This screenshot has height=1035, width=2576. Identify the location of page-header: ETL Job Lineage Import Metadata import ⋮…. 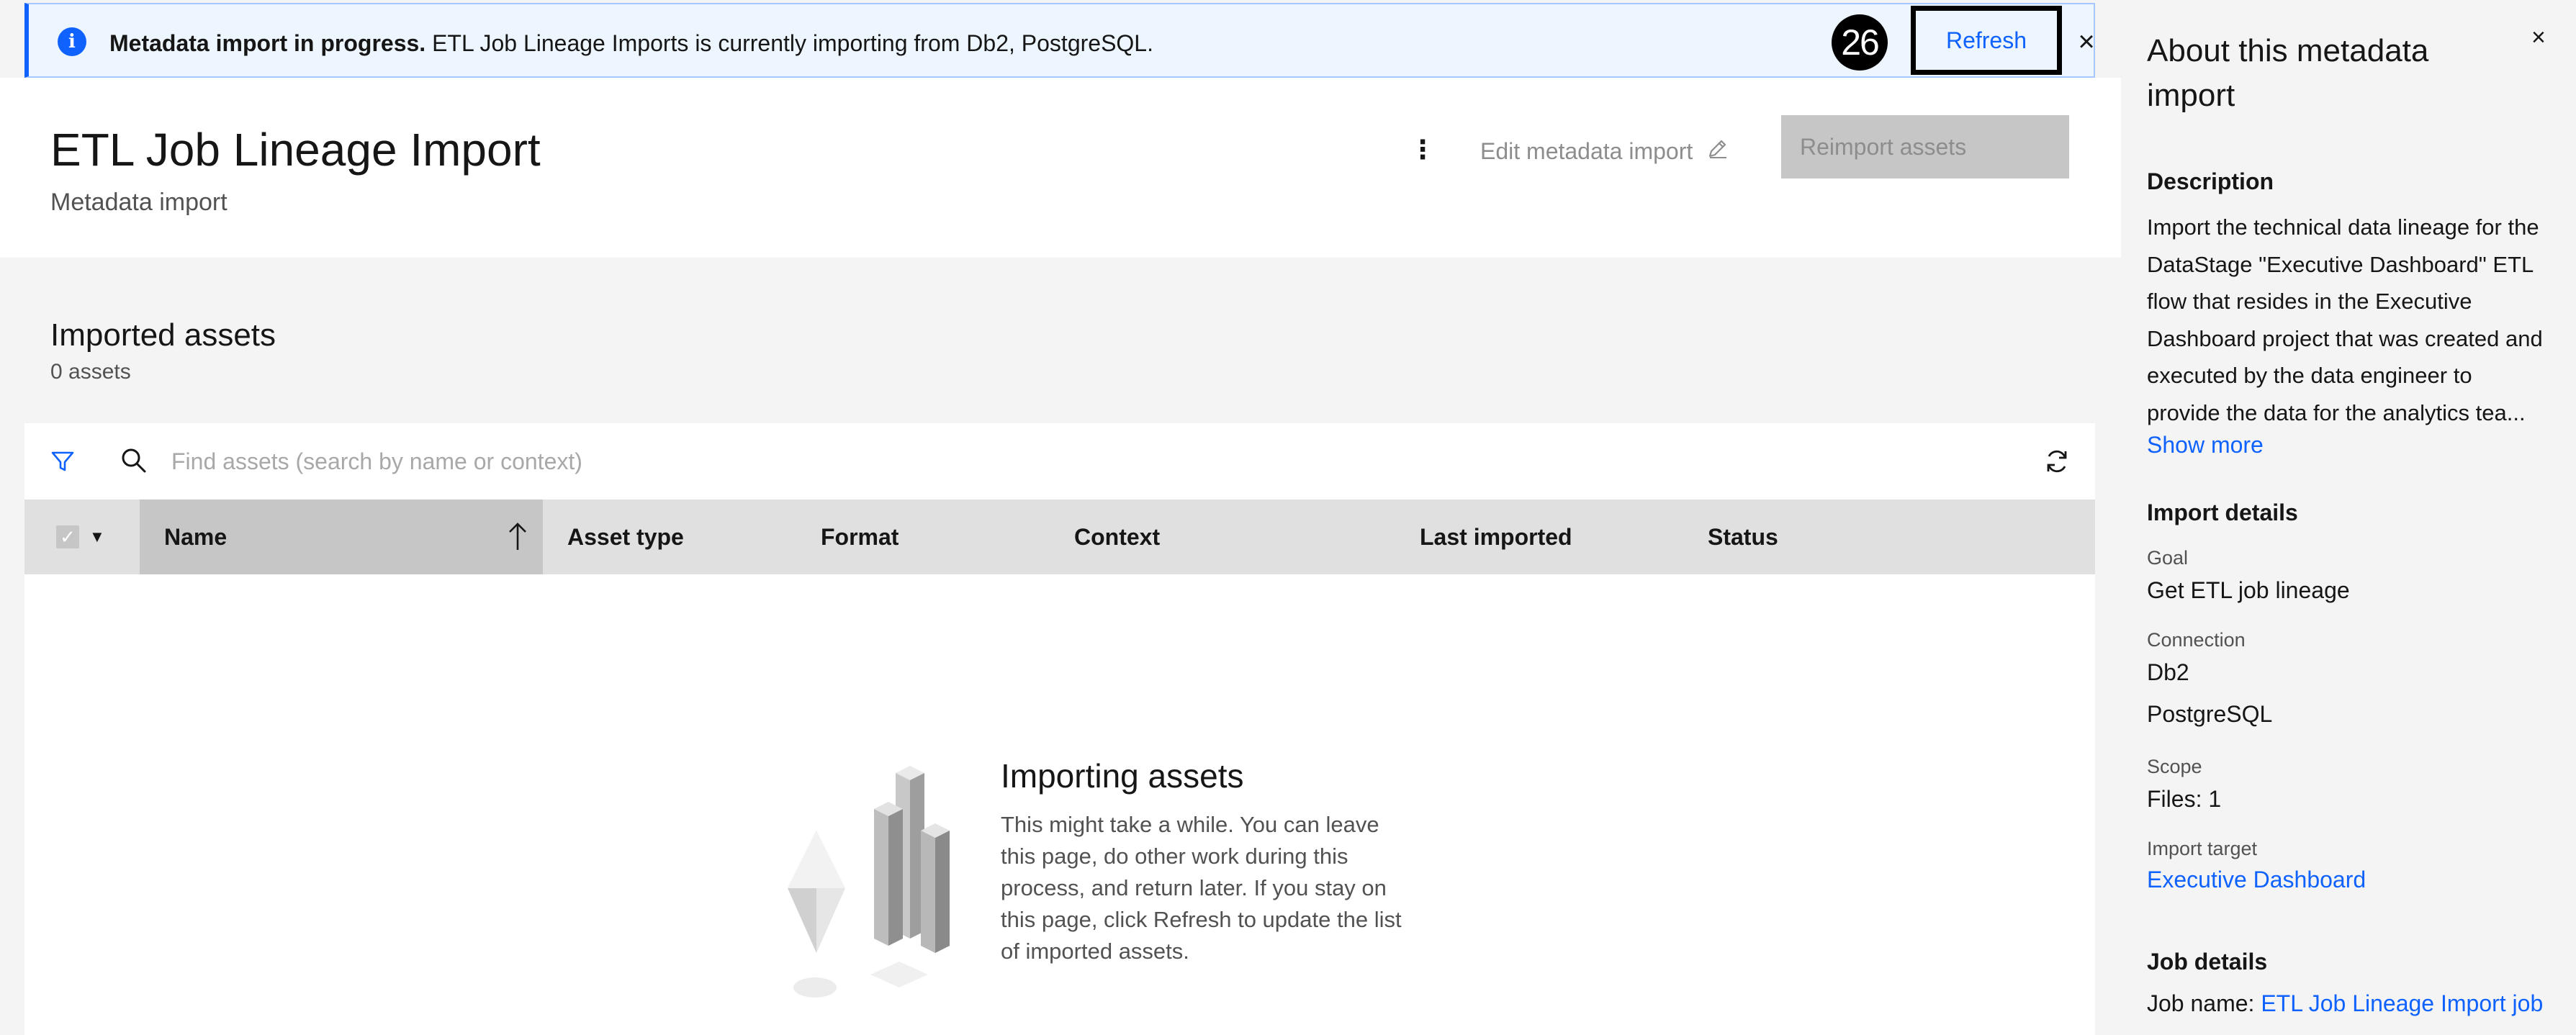
(1060, 168).